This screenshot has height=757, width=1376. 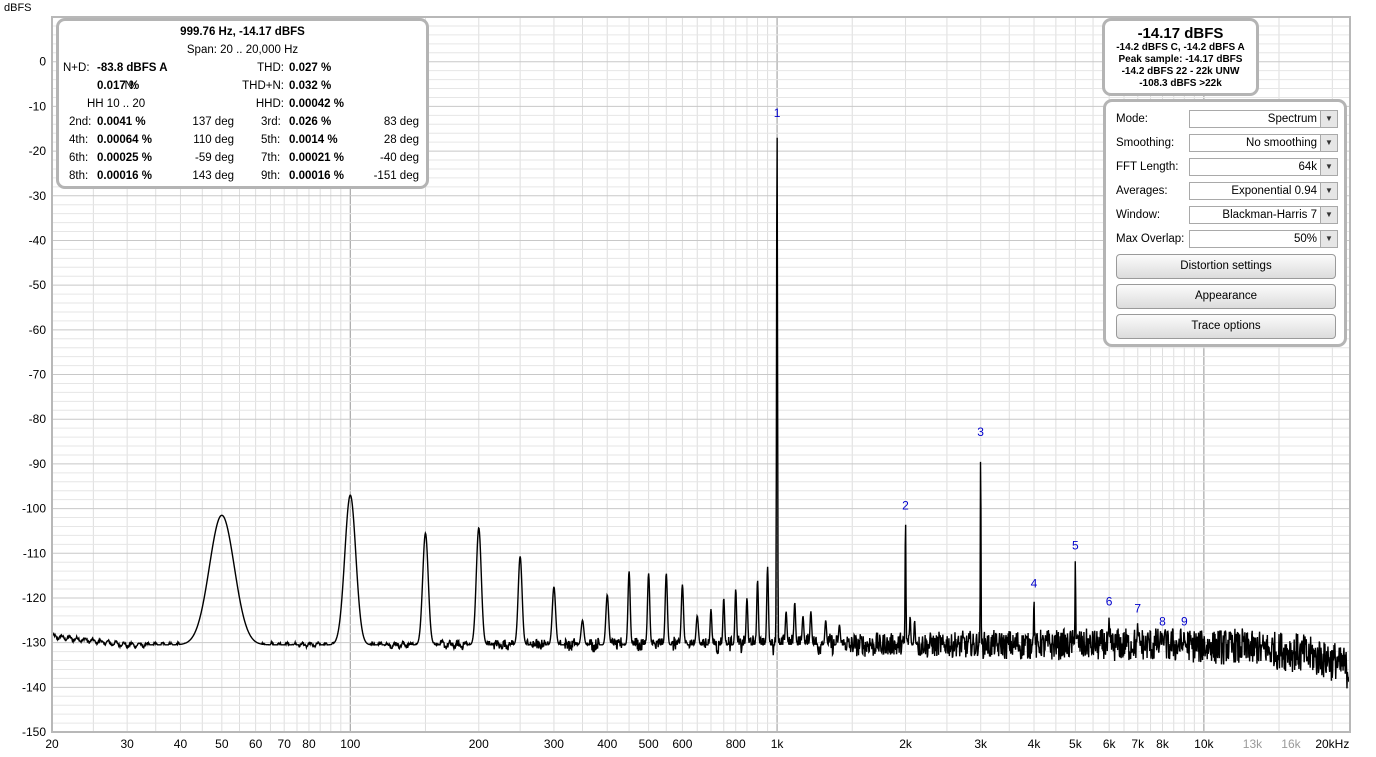 What do you see at coordinates (1307, 167) in the screenshot?
I see `fft-length-value: 64k` at bounding box center [1307, 167].